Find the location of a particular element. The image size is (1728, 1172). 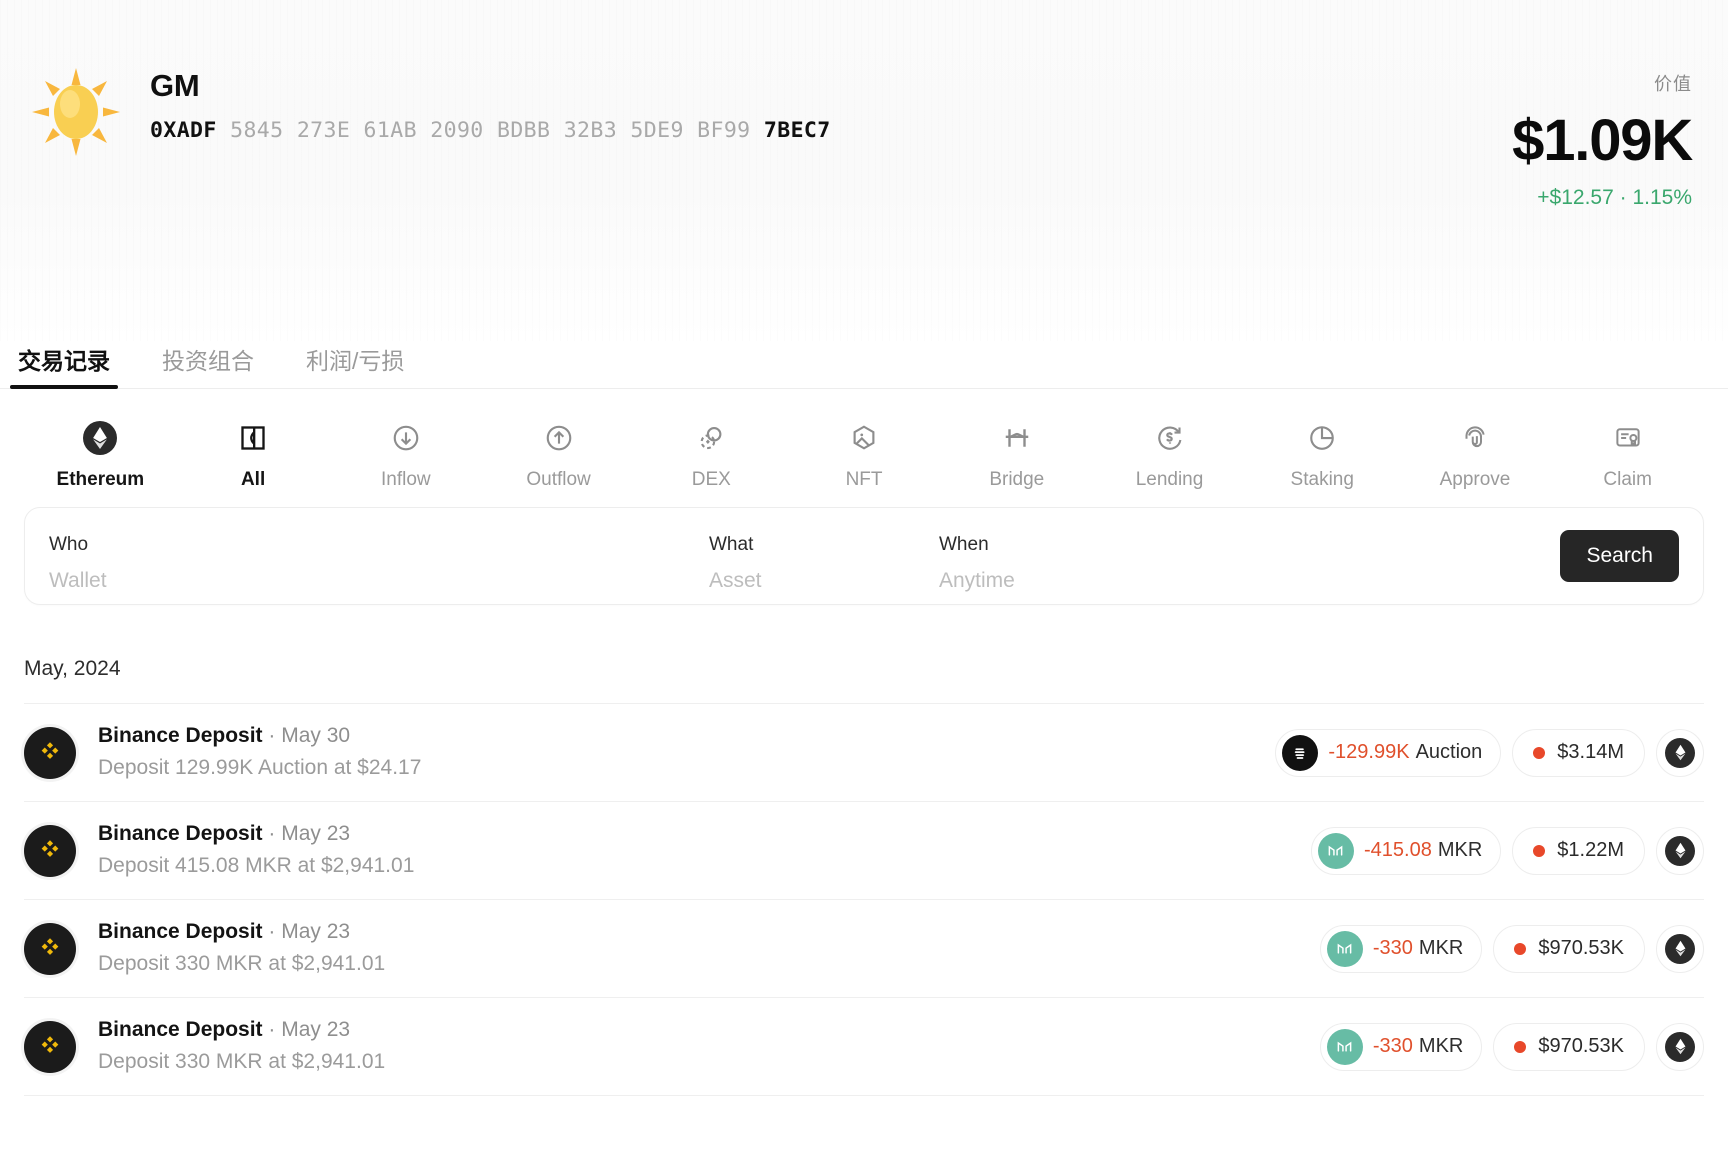

search-field-who: Who Wallet is located at coordinates (355, 556).